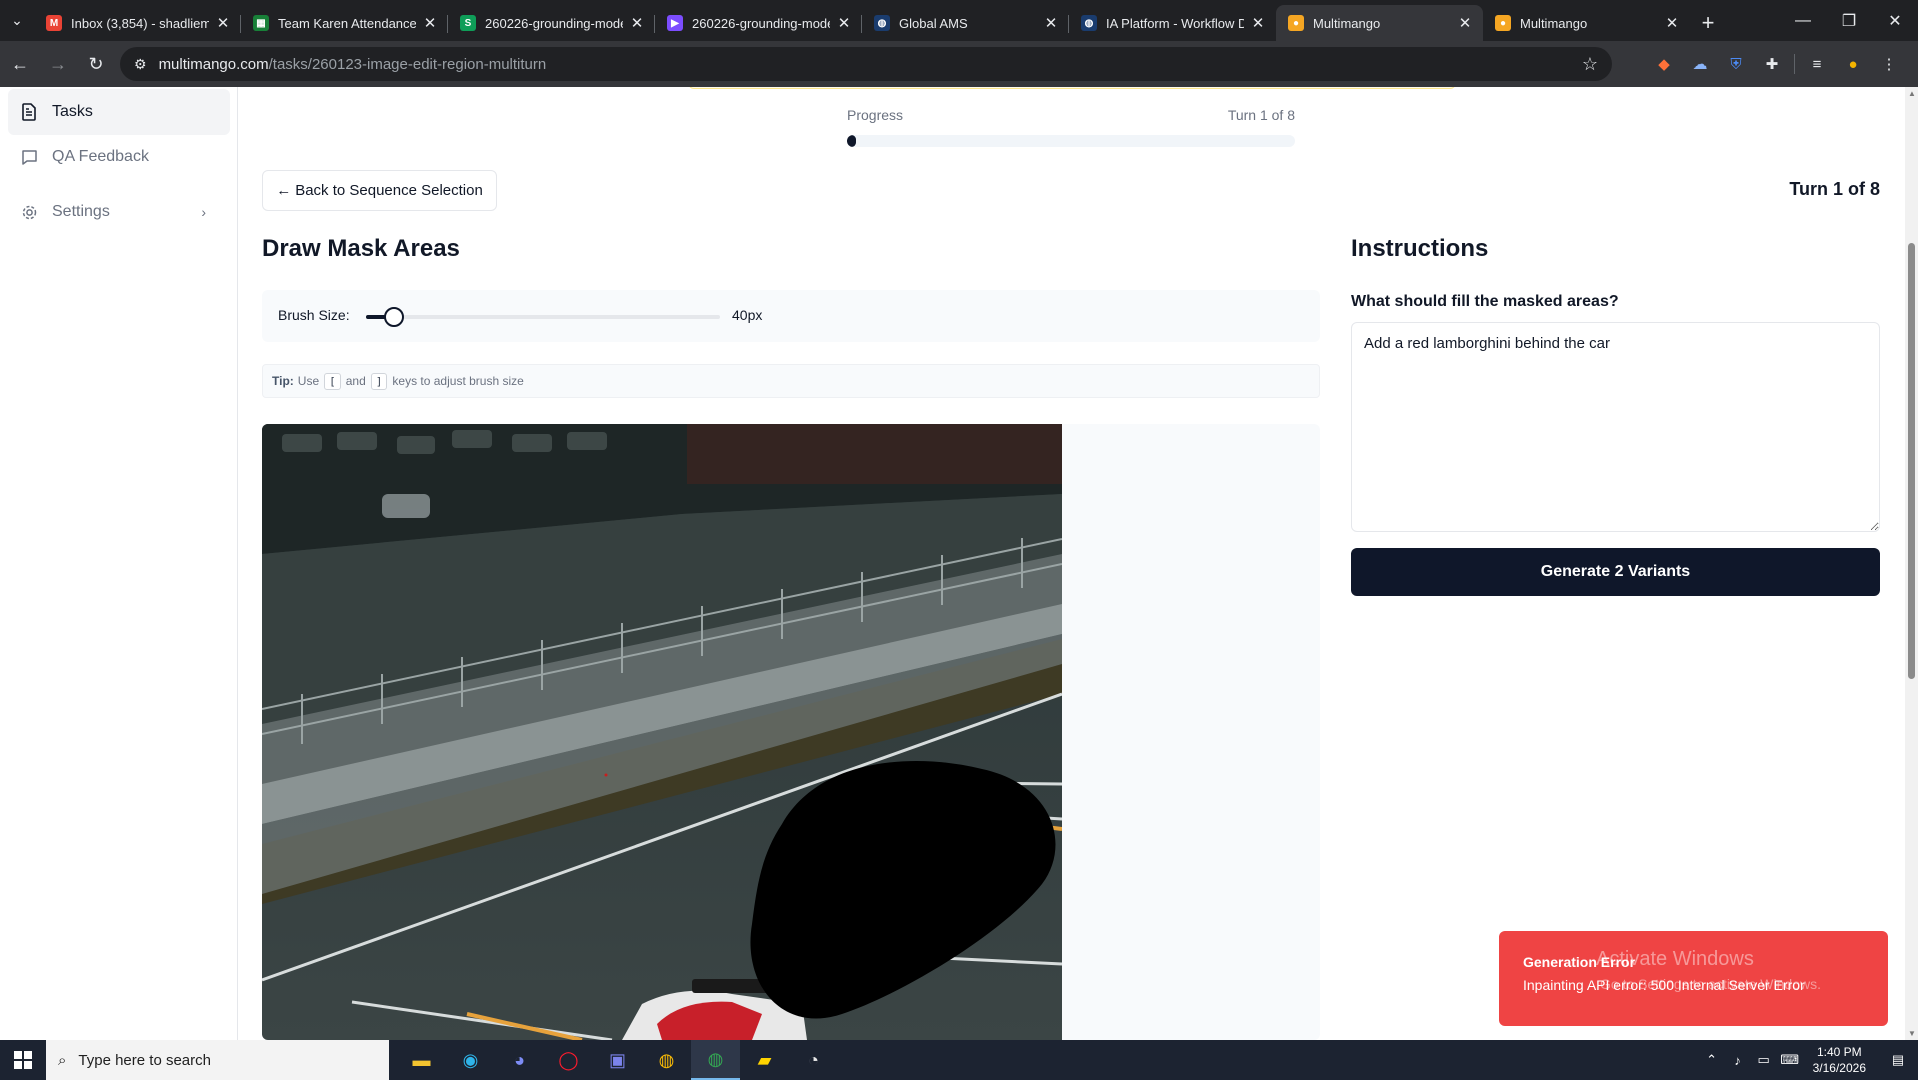 This screenshot has height=1080, width=1918. What do you see at coordinates (1072, 88) in the screenshot?
I see `notice-banner-edge` at bounding box center [1072, 88].